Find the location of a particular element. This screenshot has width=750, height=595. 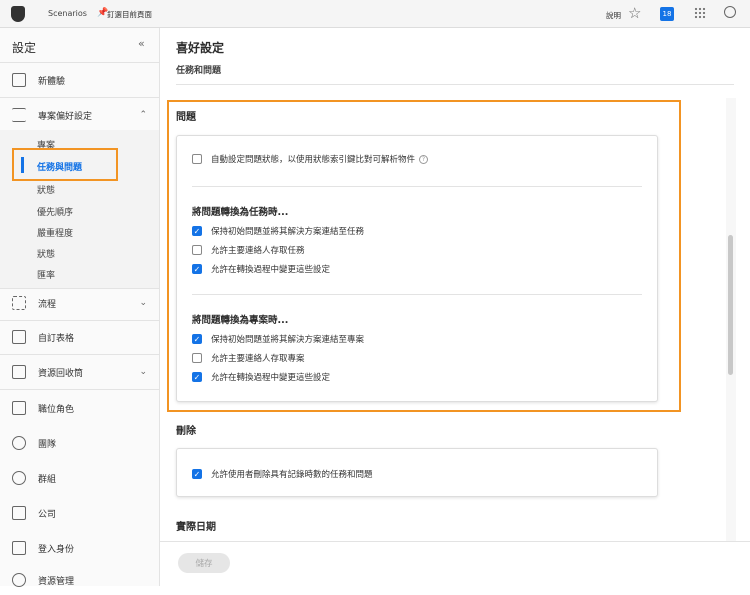

label: 自訂表格 is located at coordinates (56, 338).